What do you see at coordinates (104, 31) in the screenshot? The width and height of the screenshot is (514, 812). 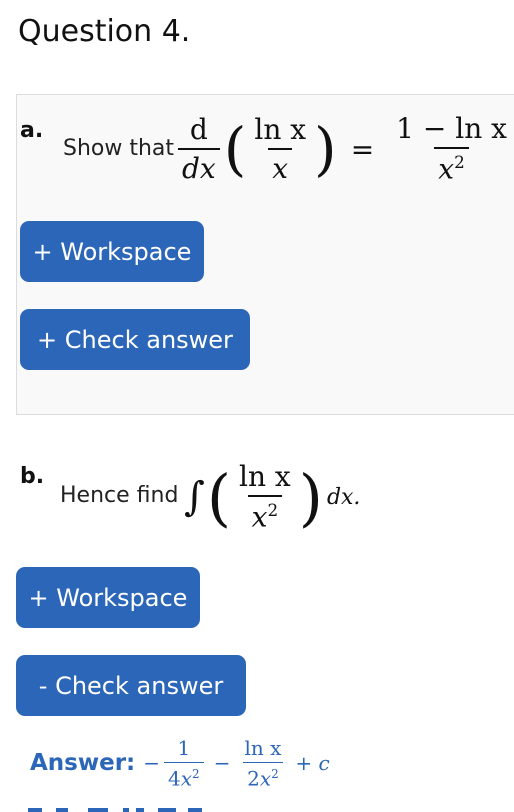 I see `question-title: Question 4.` at bounding box center [104, 31].